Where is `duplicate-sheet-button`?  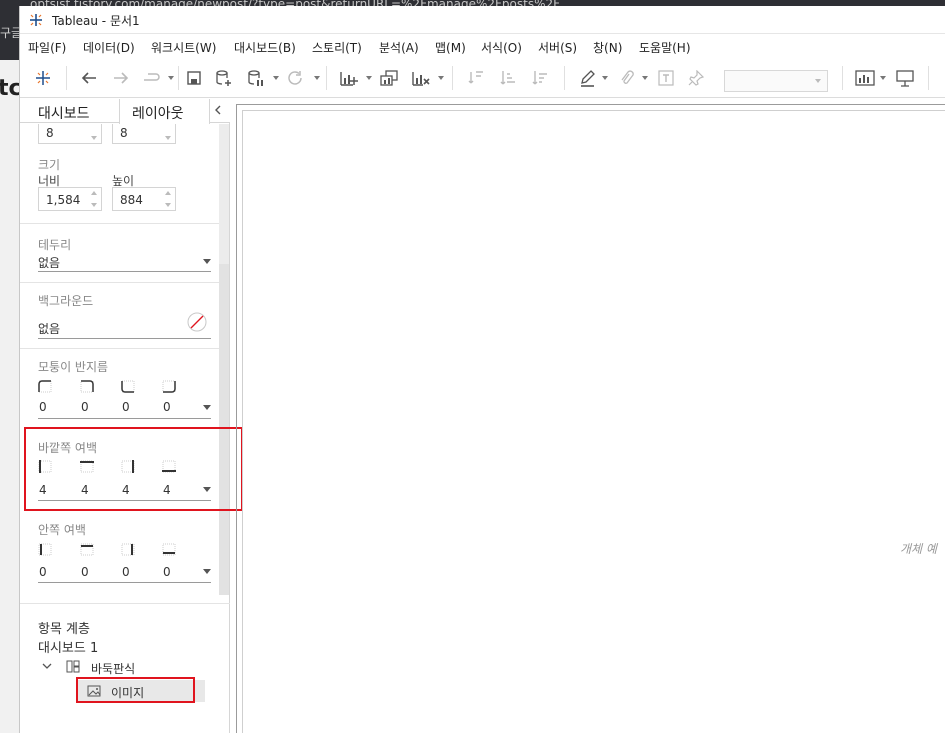
duplicate-sheet-button is located at coordinates (389, 78).